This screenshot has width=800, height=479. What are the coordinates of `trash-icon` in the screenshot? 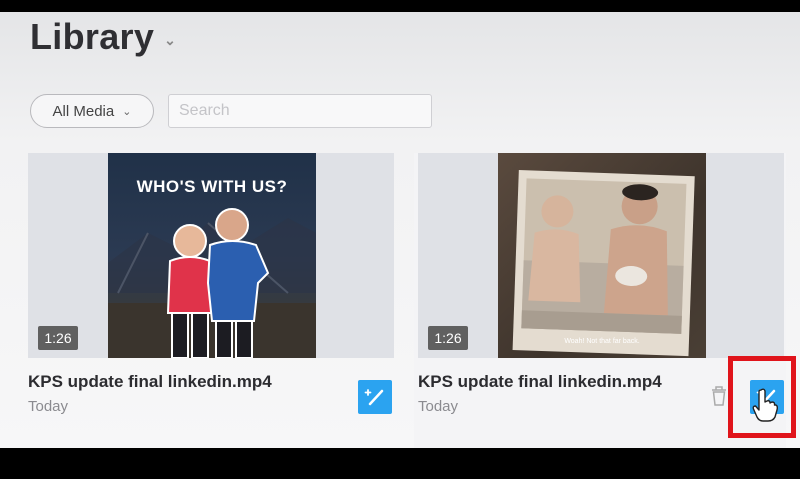 It's located at (719, 396).